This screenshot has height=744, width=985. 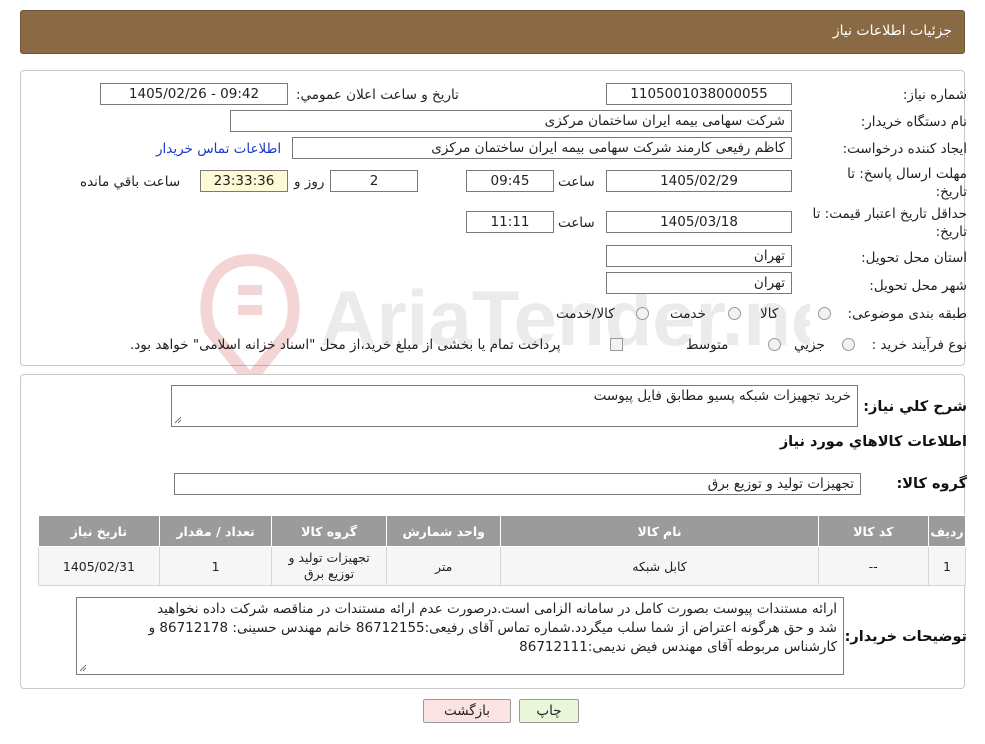 What do you see at coordinates (585, 314) in the screenshot?
I see `category-goods-service-label: کالا/خدمت` at bounding box center [585, 314].